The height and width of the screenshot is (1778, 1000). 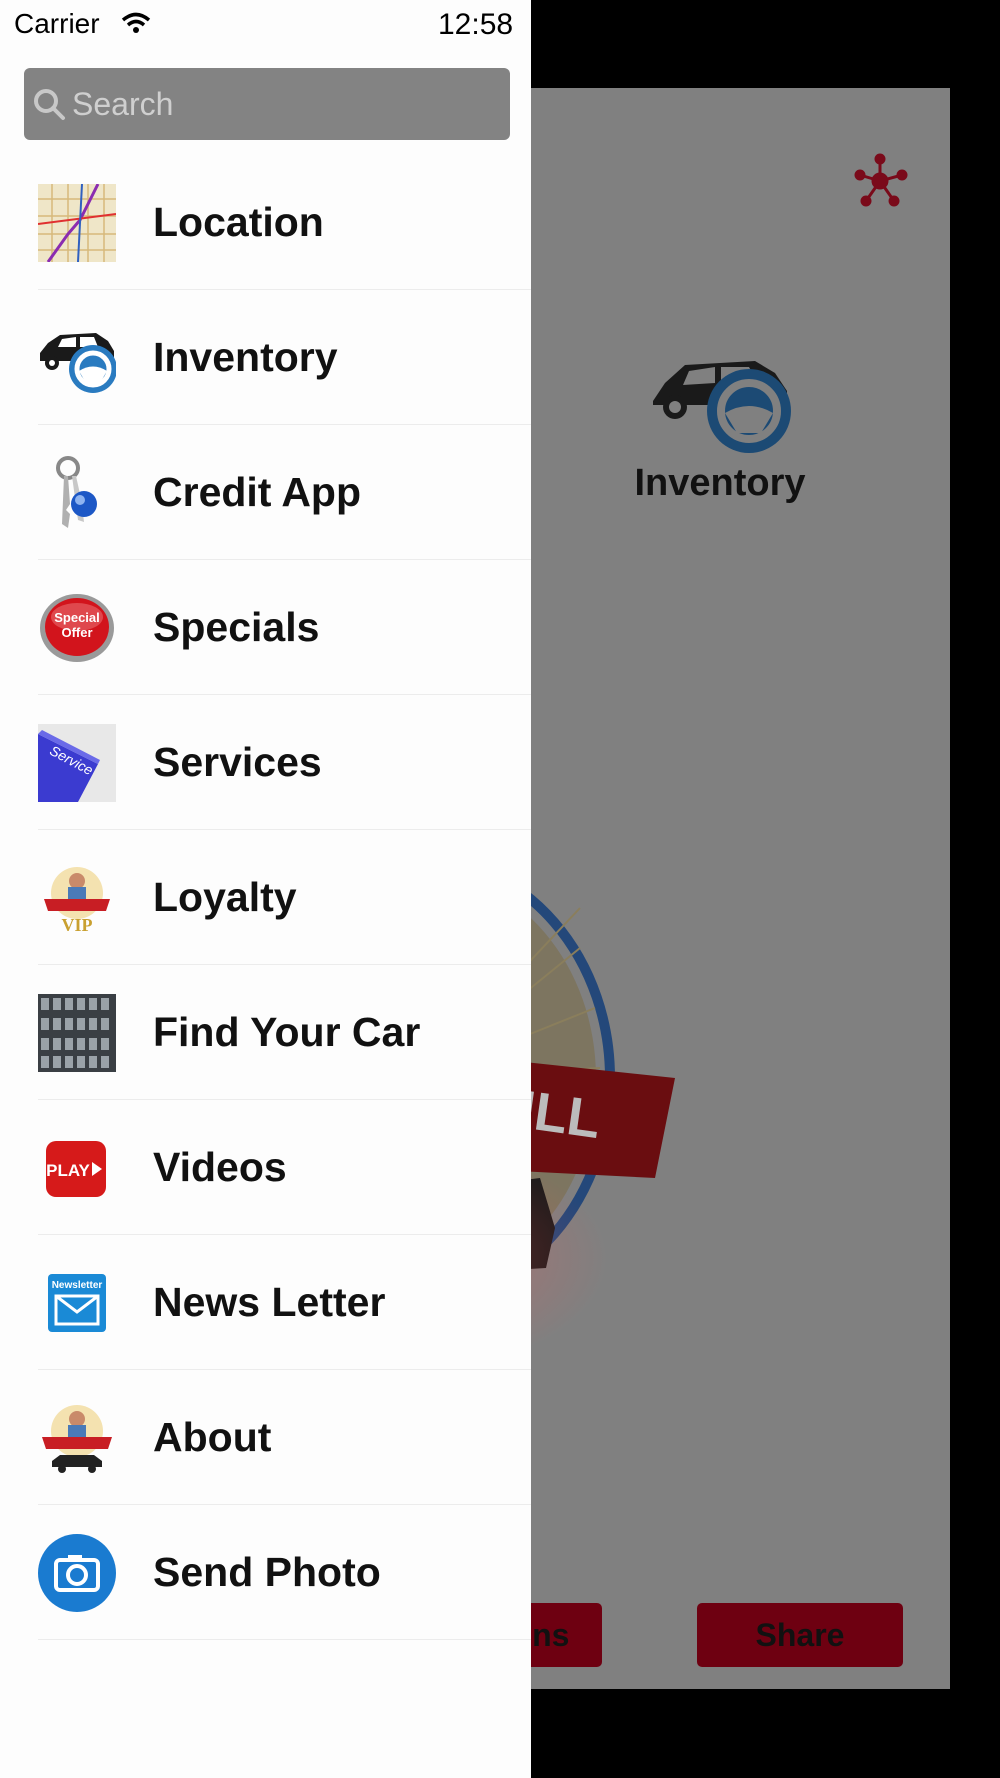 What do you see at coordinates (57, 23) in the screenshot?
I see `carrier-label: Carrier` at bounding box center [57, 23].